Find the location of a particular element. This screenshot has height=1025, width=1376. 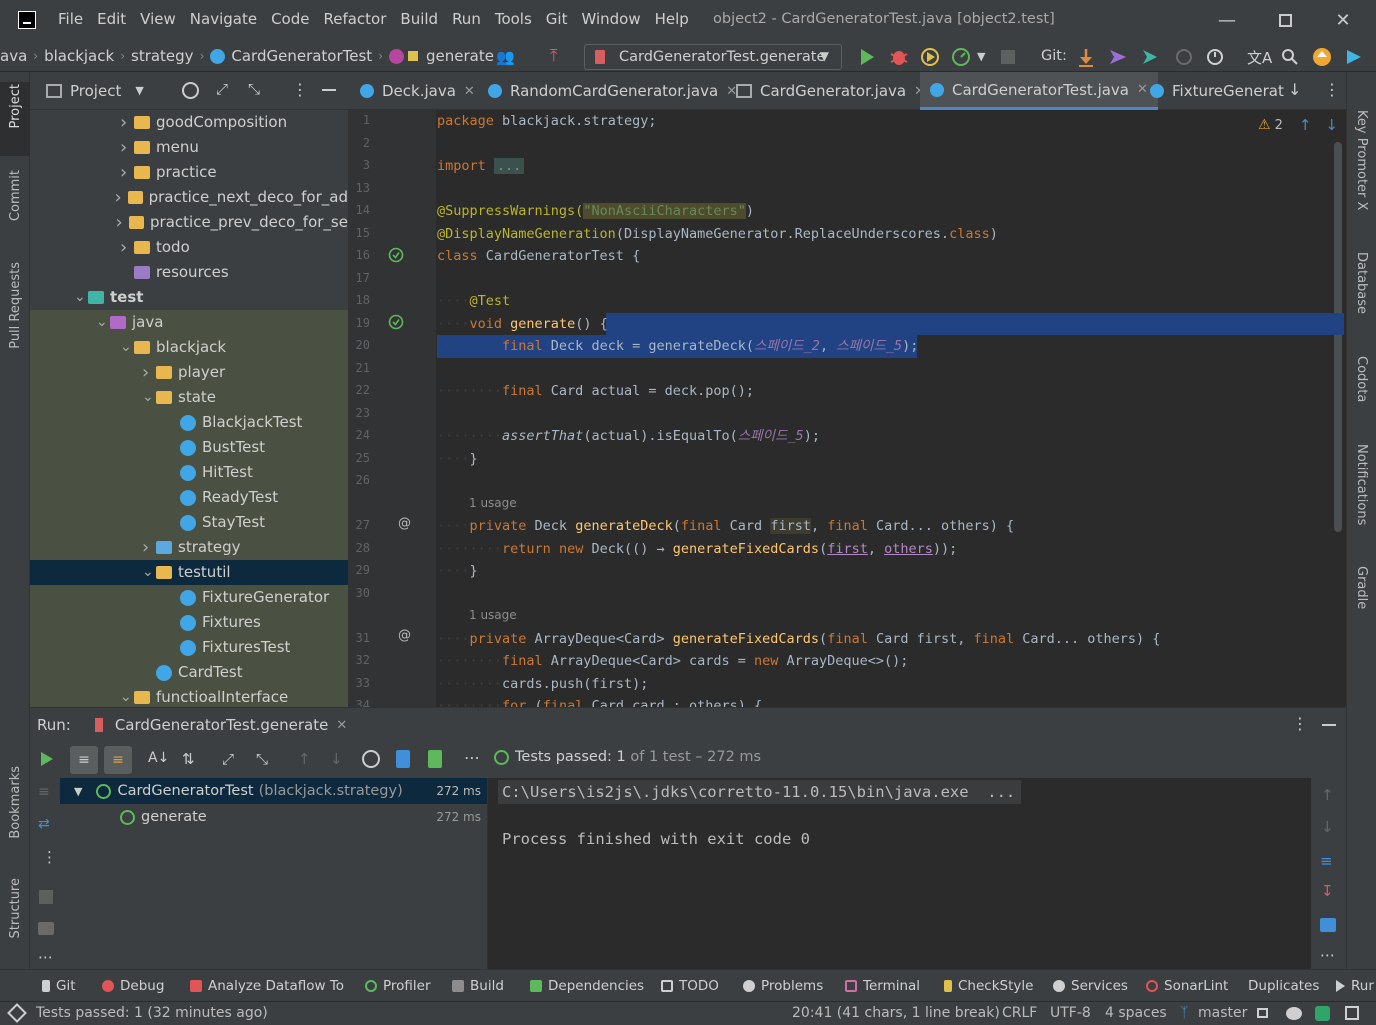

tree-item: › todo is located at coordinates (189, 247).